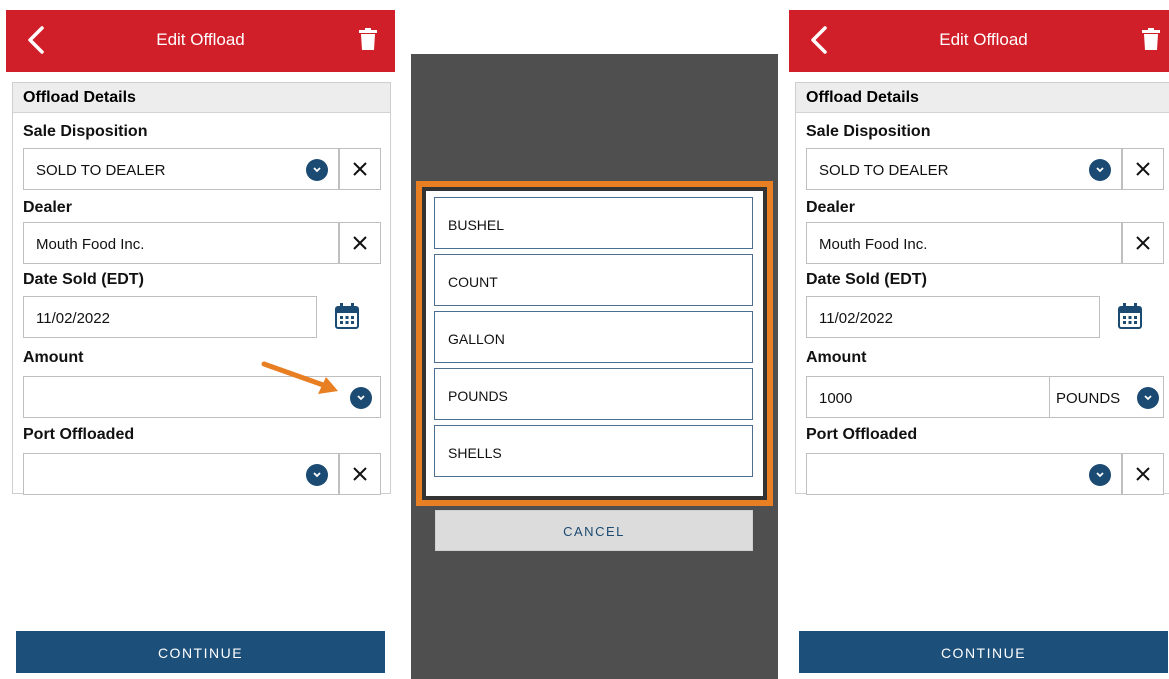 This screenshot has height=679, width=1169. I want to click on option-bushel: BUSHEL, so click(593, 223).